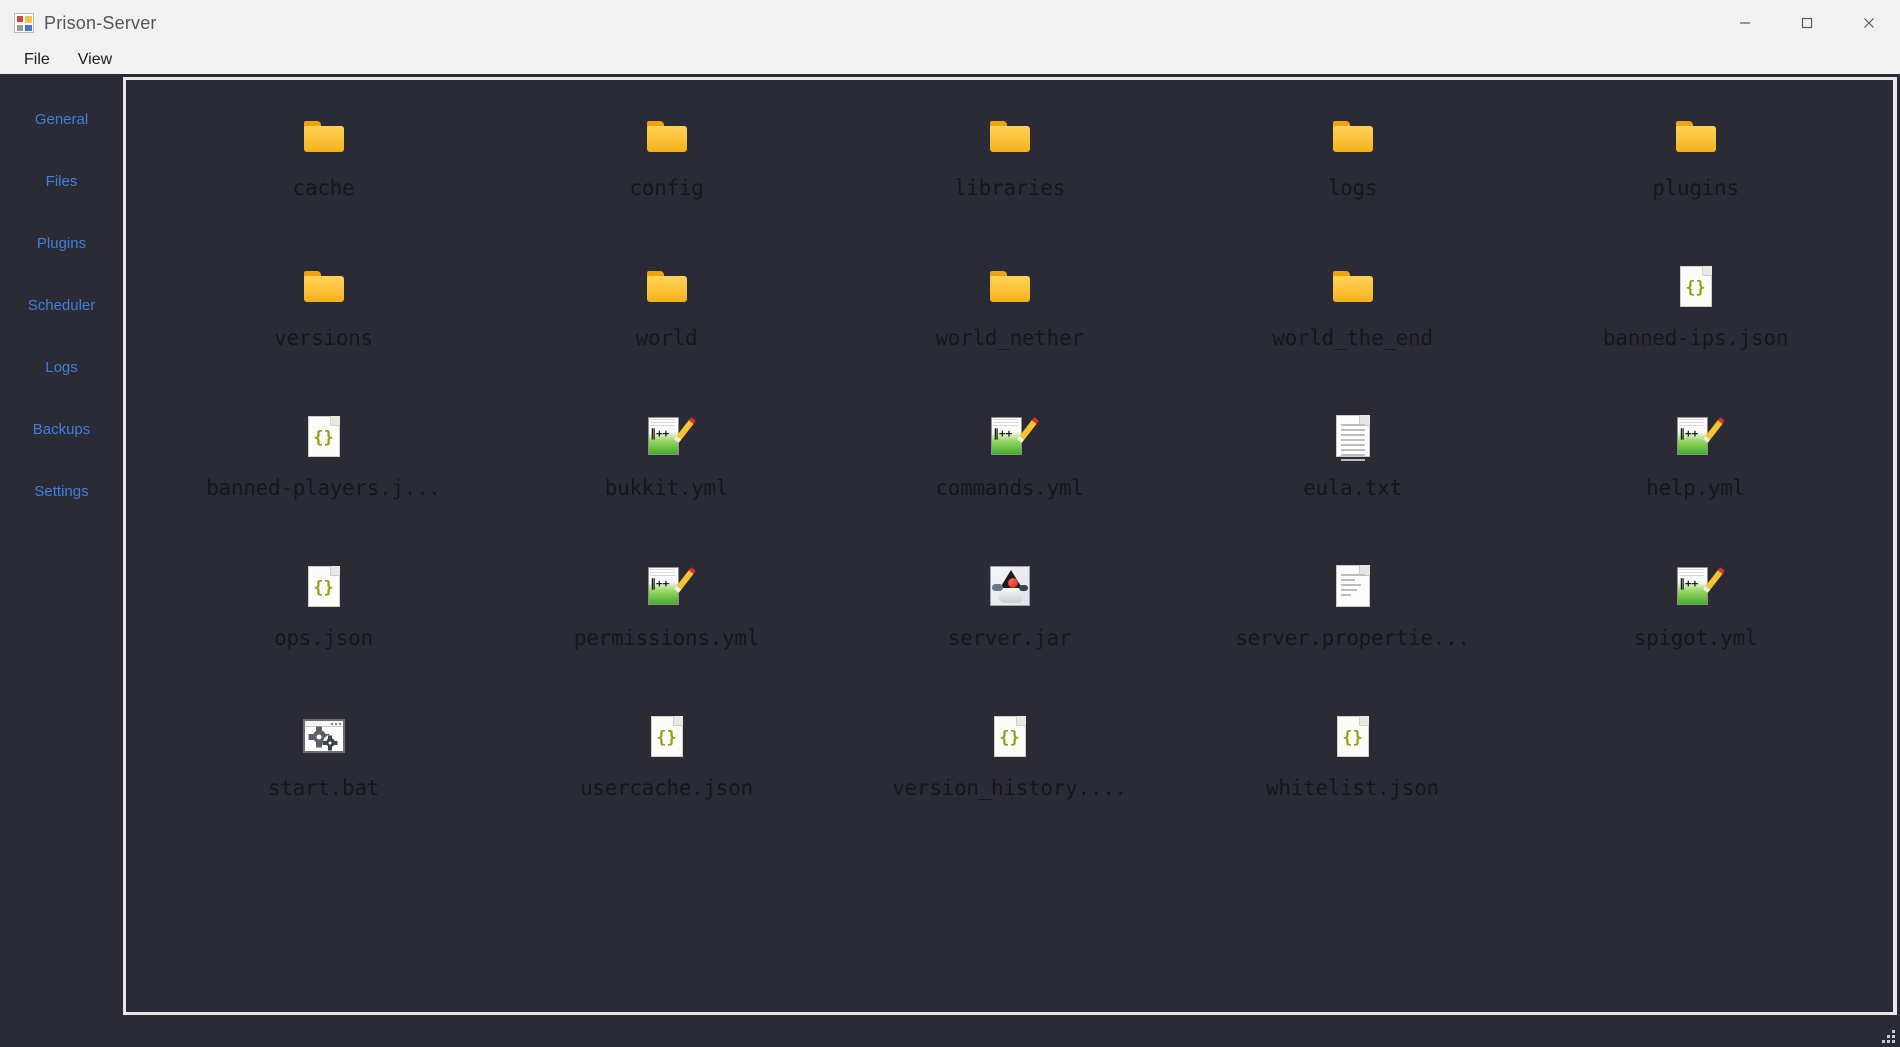 This screenshot has height=1047, width=1900. What do you see at coordinates (323, 773) in the screenshot?
I see `file-item: start.bat` at bounding box center [323, 773].